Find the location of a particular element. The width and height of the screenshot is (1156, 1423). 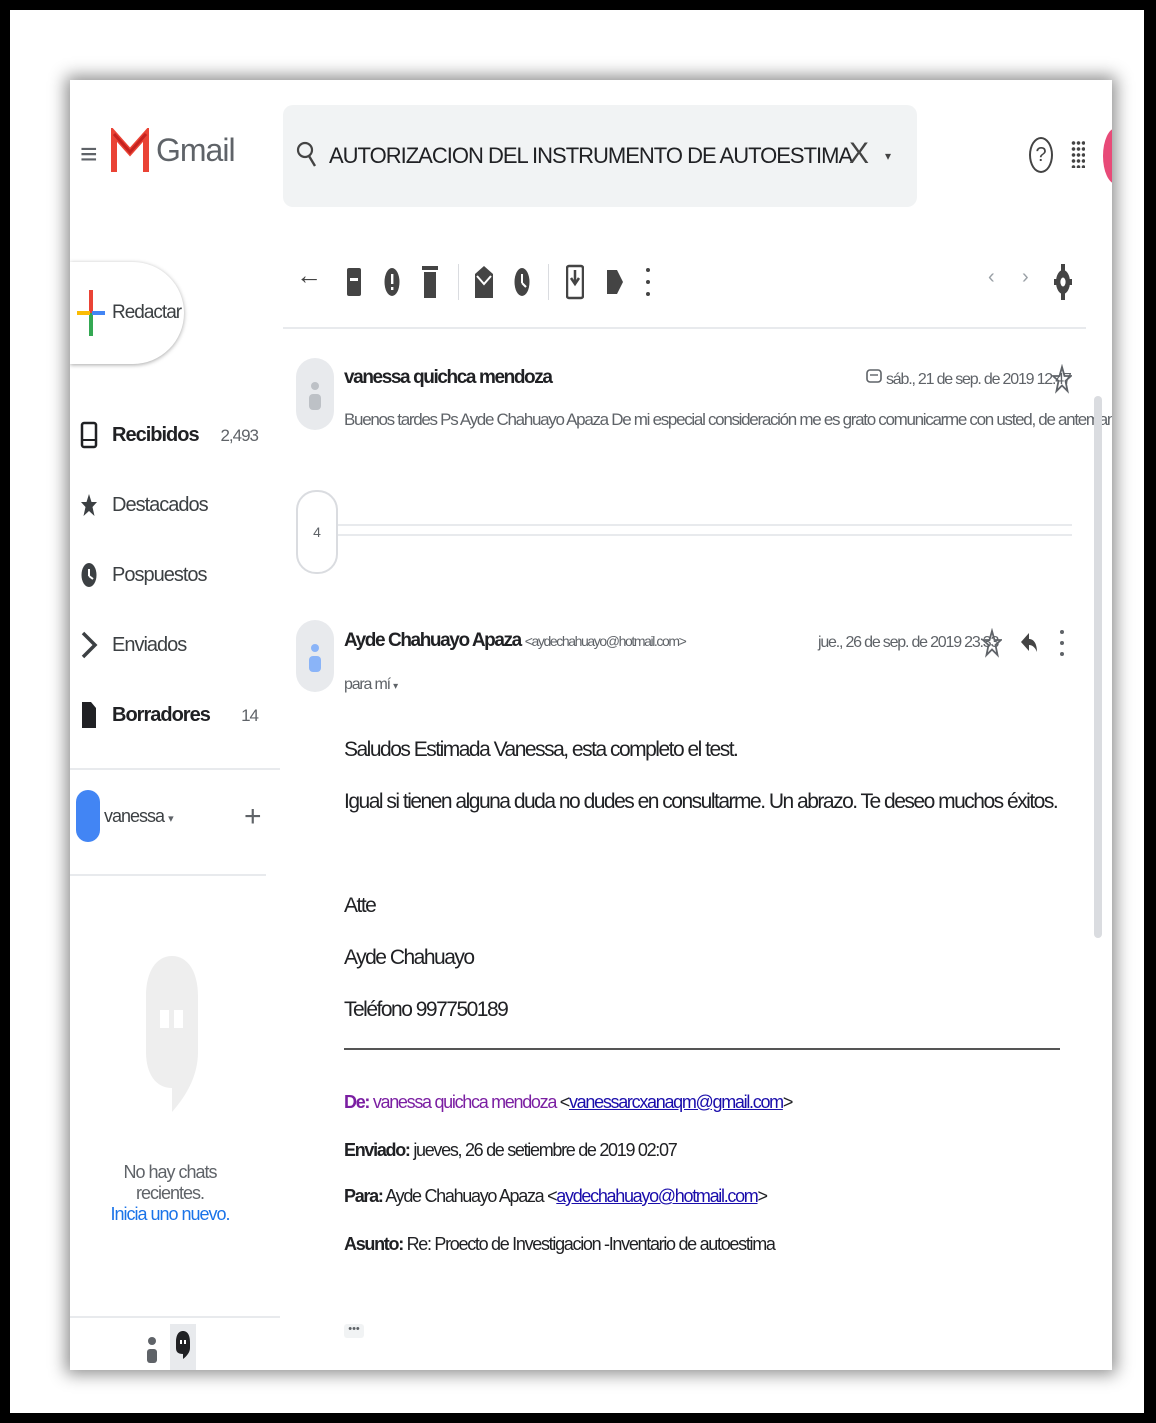

sidebar-item-label: Destacados is located at coordinates (160, 505).